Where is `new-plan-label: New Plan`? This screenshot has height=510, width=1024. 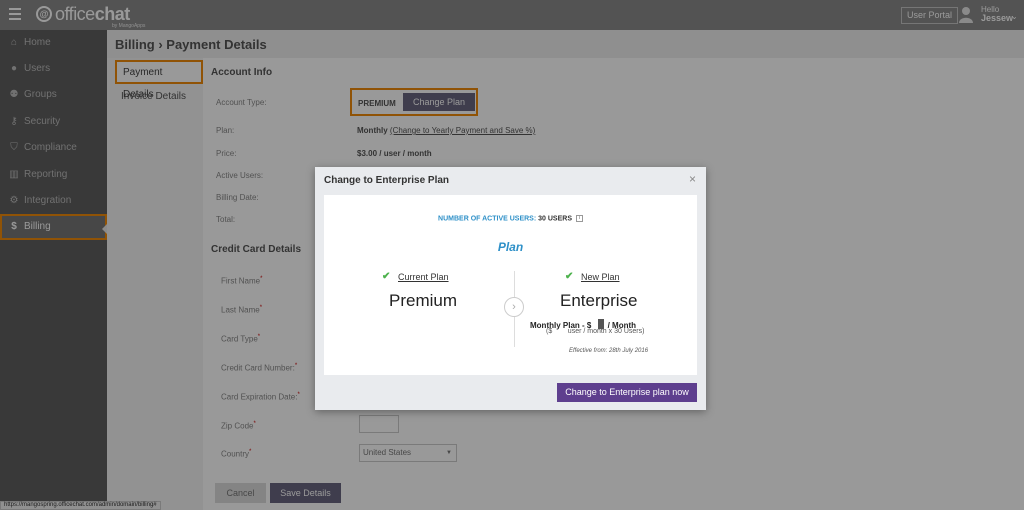
new-plan-label: New Plan is located at coordinates (600, 277).